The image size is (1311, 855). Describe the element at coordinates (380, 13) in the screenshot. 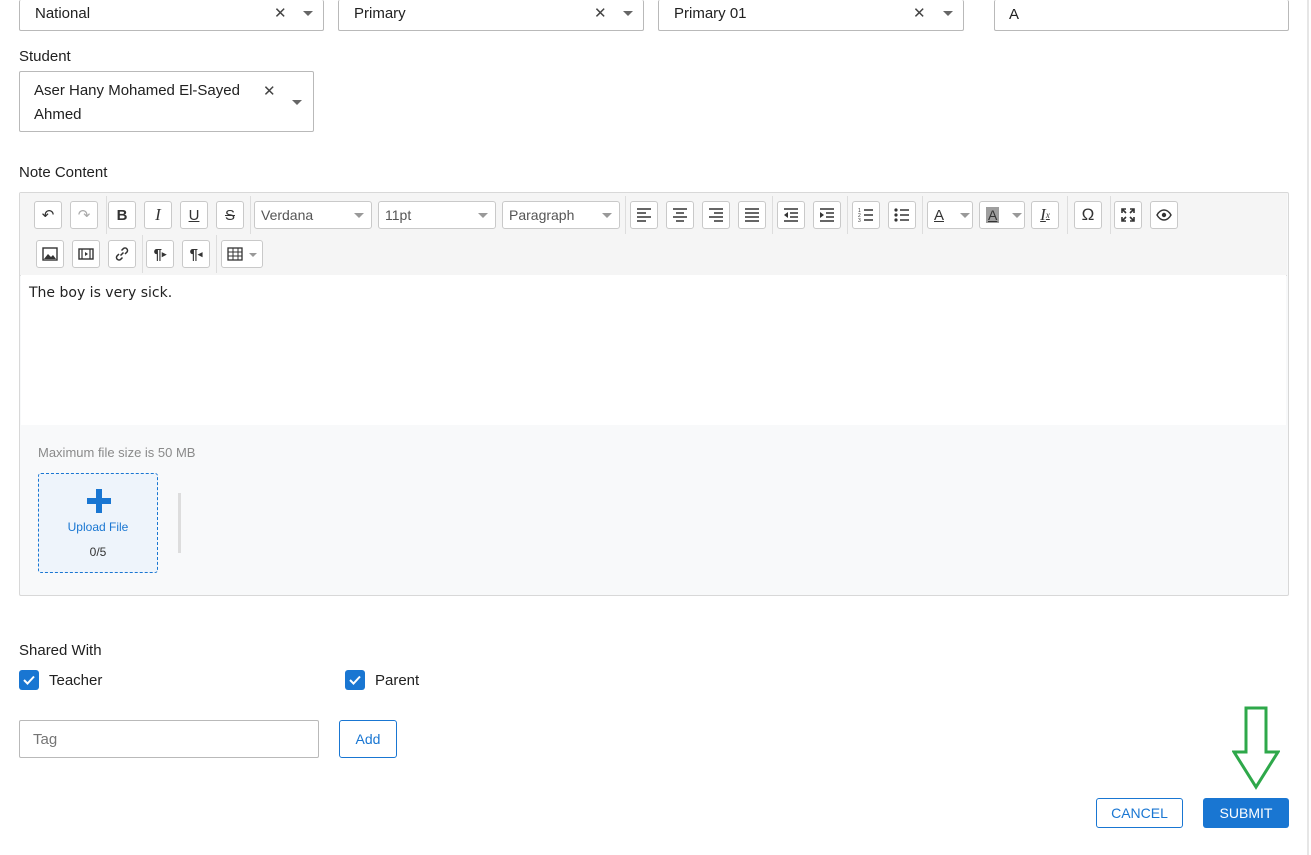

I see `stage-select-value: Primary` at that location.